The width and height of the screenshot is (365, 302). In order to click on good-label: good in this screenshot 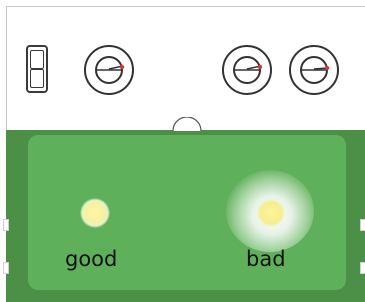, I will do `click(91, 259)`.